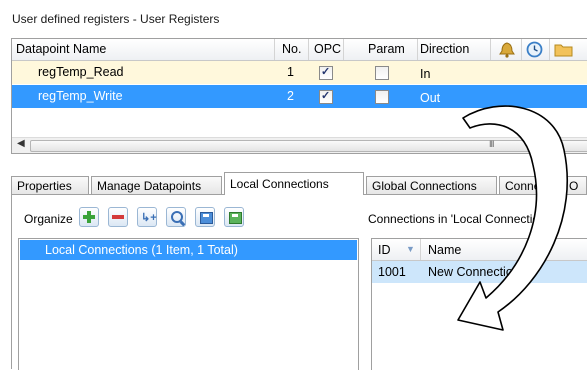  I want to click on organize-label: Organize, so click(48, 219).